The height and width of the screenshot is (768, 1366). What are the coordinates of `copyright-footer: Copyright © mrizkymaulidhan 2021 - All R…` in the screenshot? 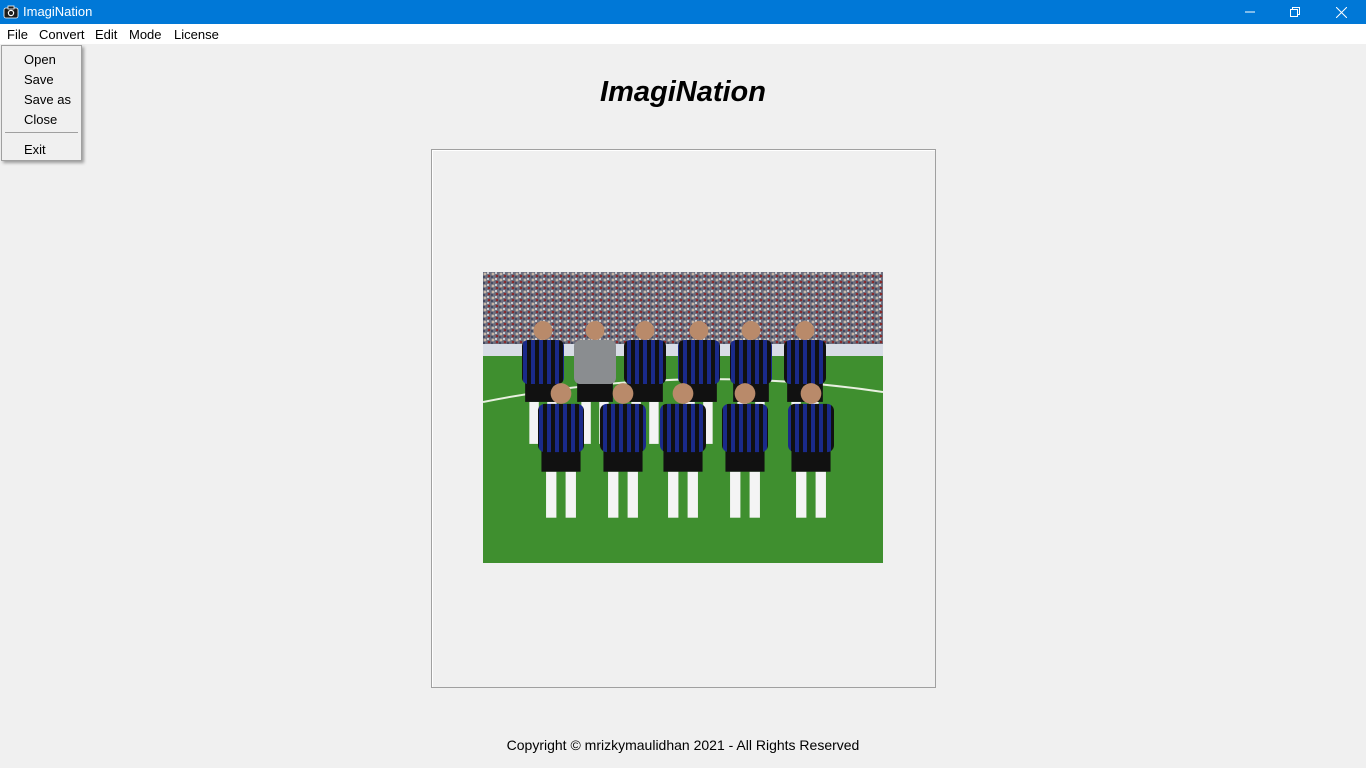 It's located at (683, 745).